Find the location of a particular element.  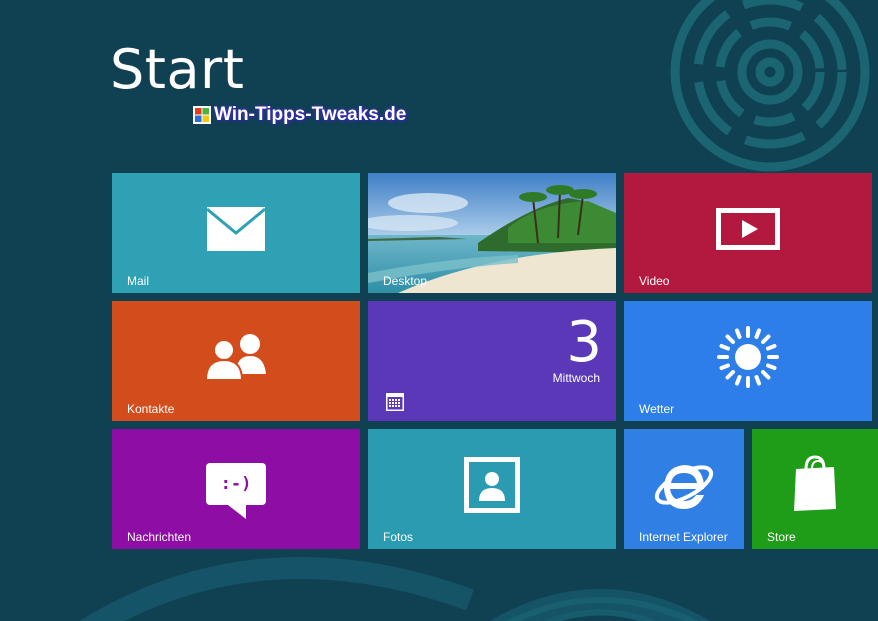

tile-nachrichten: :-) Nachrichten is located at coordinates (236, 489).